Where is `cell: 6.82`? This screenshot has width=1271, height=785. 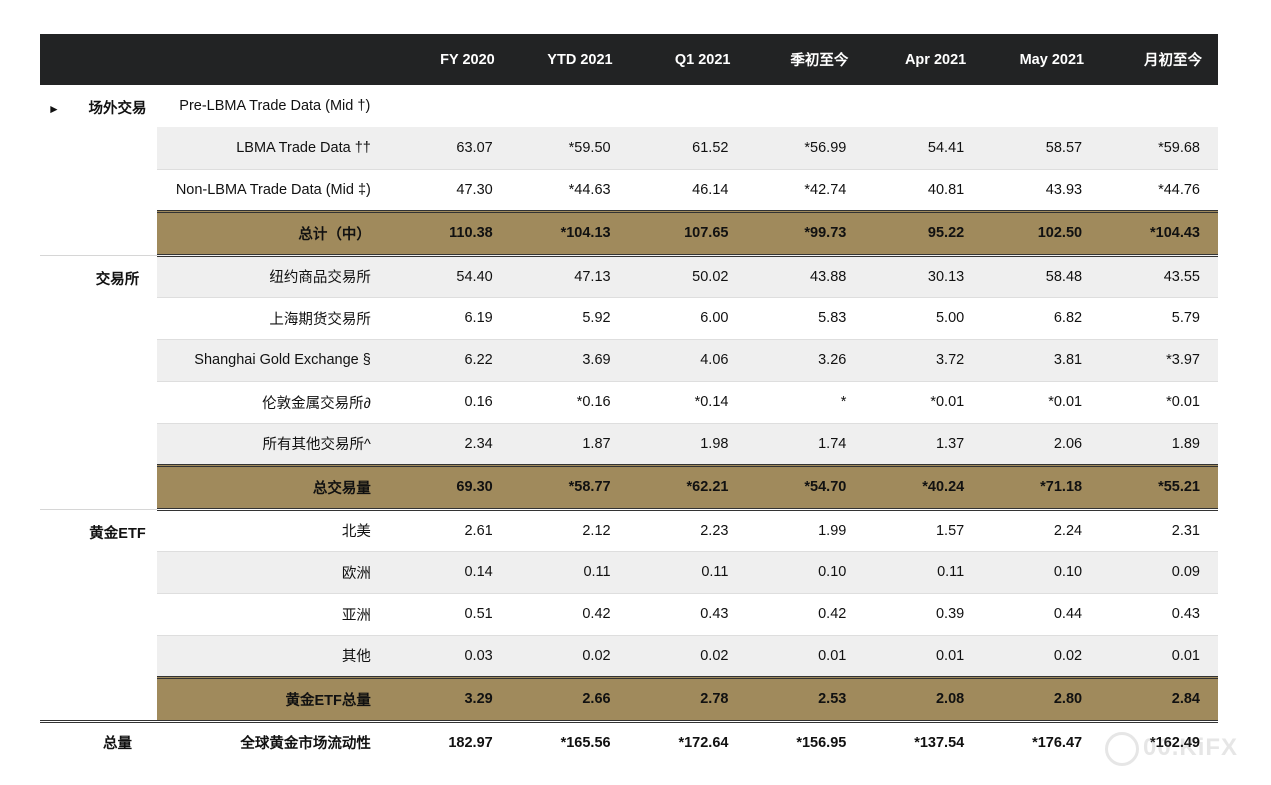 cell: 6.82 is located at coordinates (1041, 318).